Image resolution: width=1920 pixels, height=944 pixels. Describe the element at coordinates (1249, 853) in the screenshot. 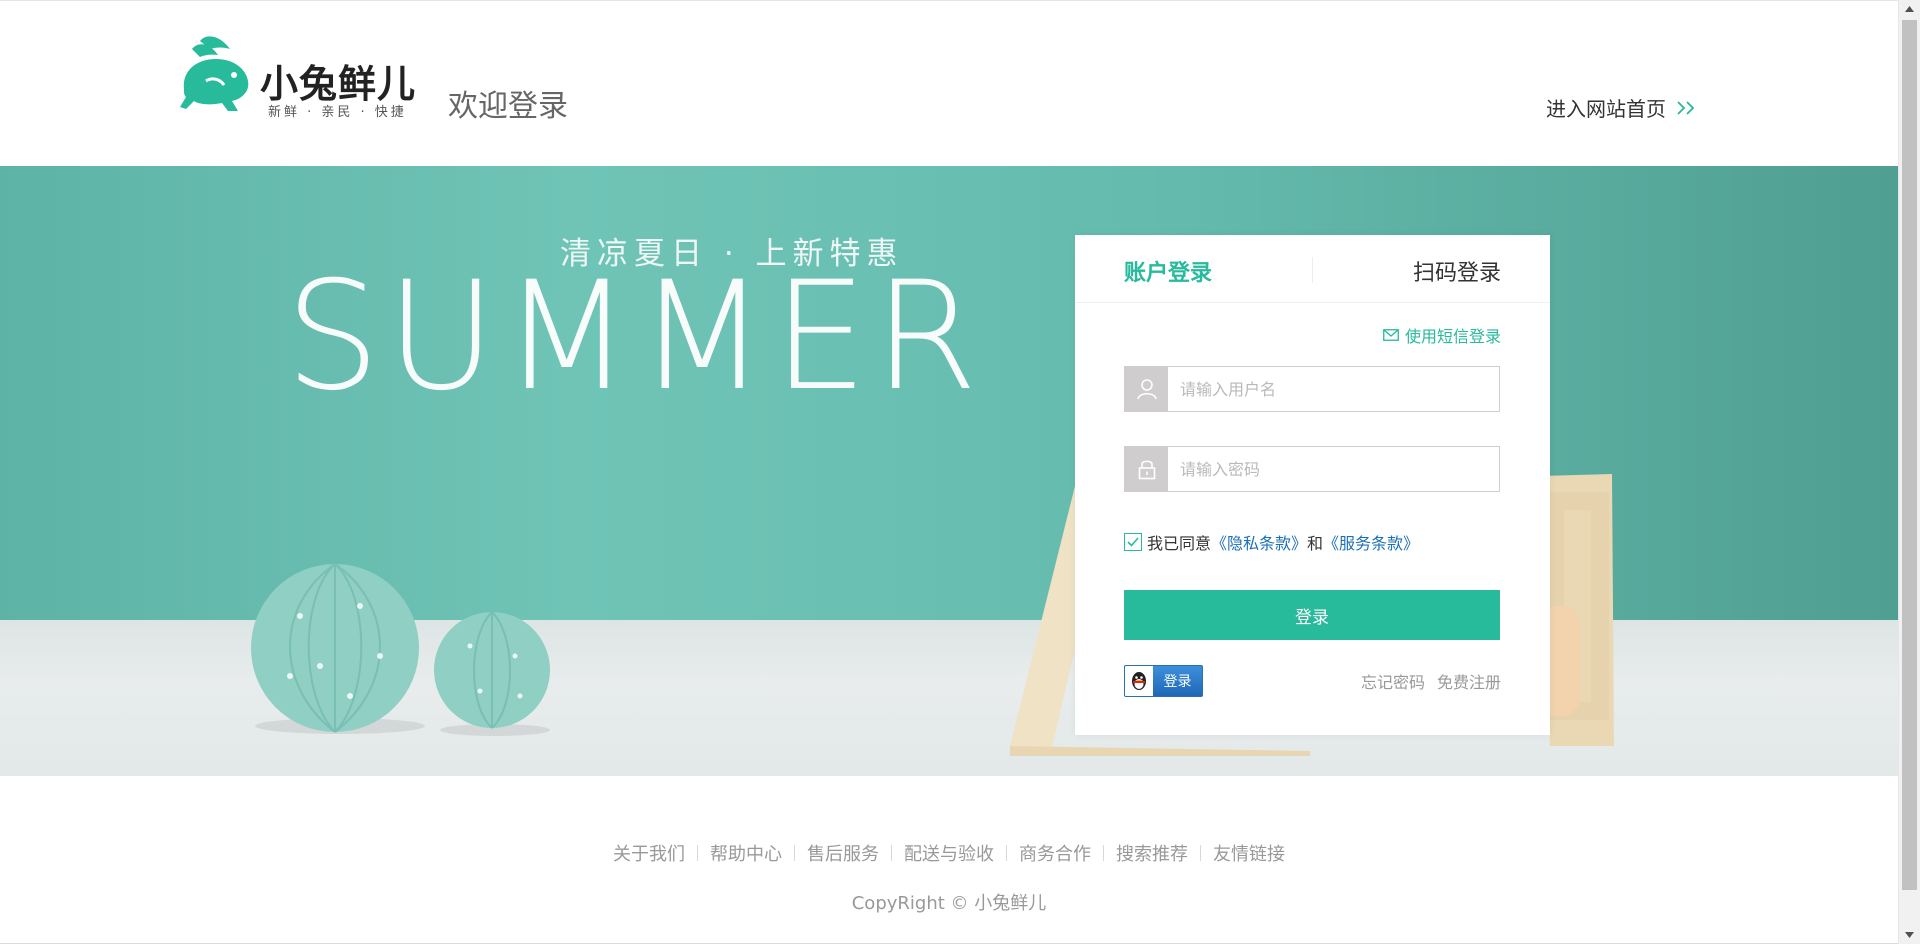

I see `footer-link-friends: 友情链接` at that location.